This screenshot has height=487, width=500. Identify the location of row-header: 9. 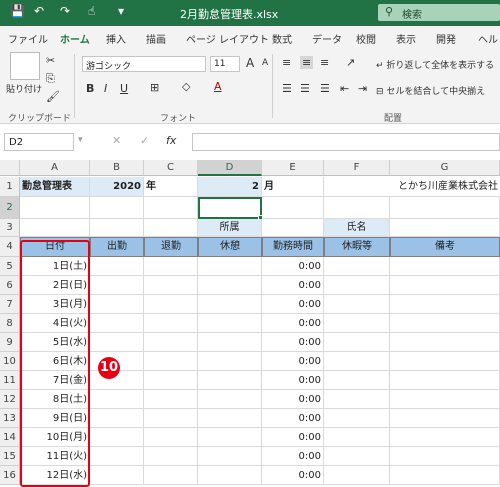
(10, 342).